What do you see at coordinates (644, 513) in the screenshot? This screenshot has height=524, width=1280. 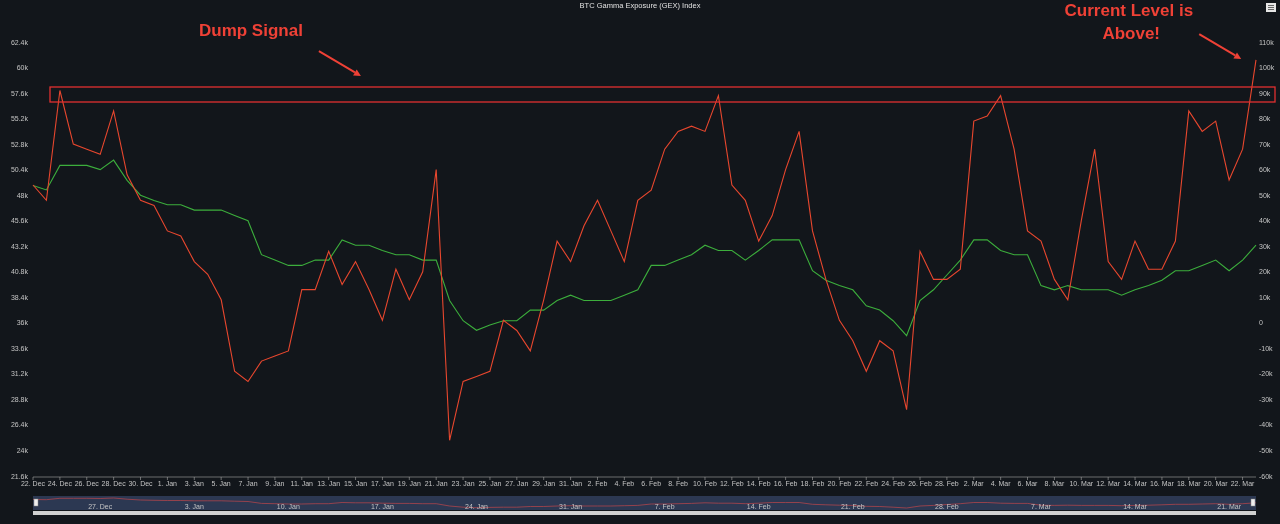 I see `scrollbar` at bounding box center [644, 513].